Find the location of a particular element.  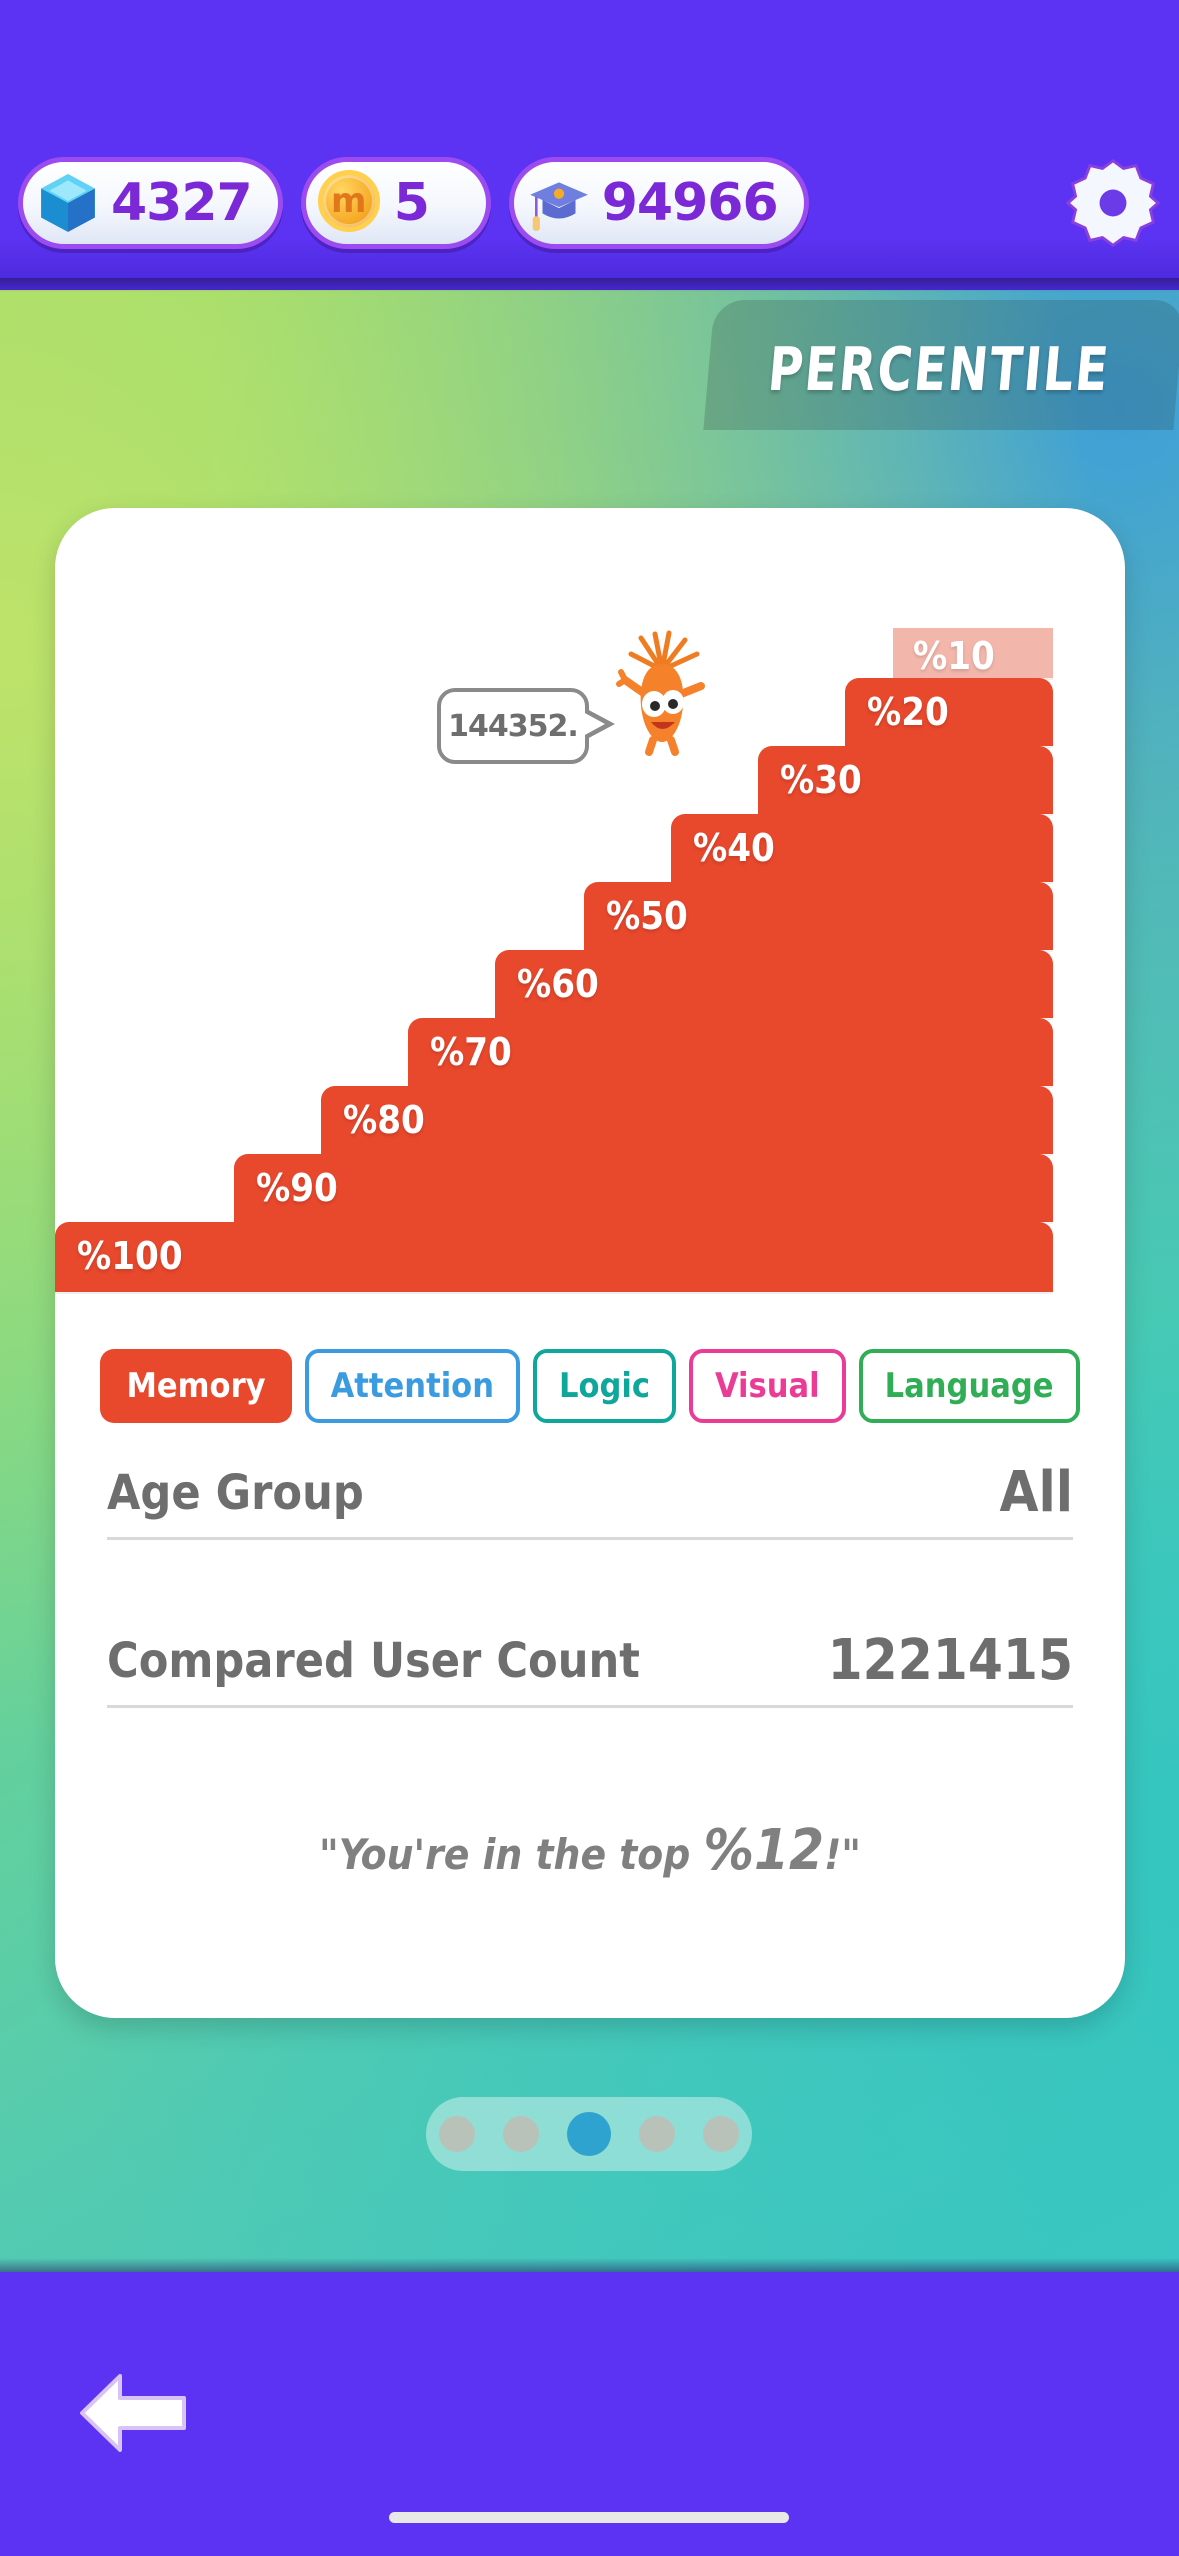

stair-step-100: %100 is located at coordinates (554, 1257).